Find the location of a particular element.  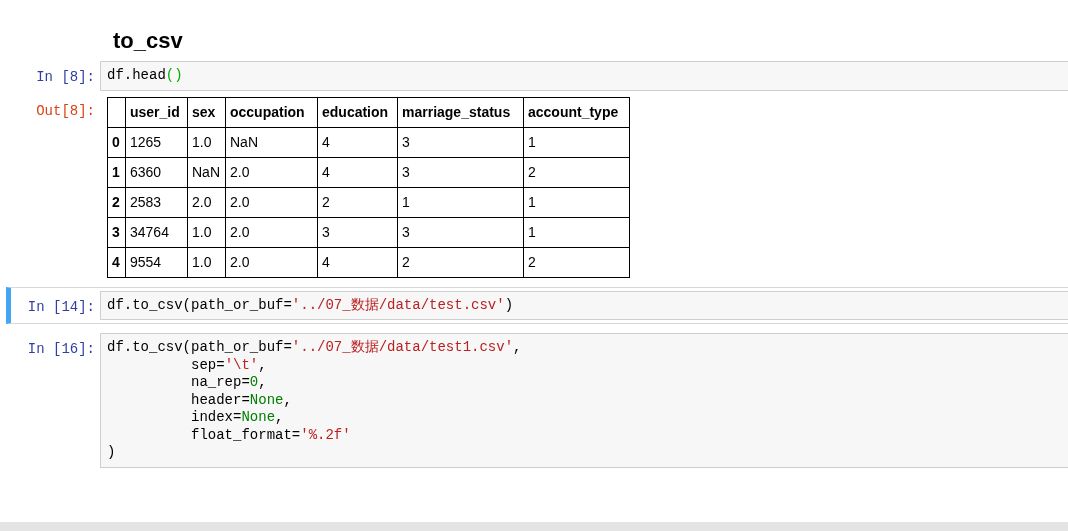

table-cell: 34764 is located at coordinates (149, 231).